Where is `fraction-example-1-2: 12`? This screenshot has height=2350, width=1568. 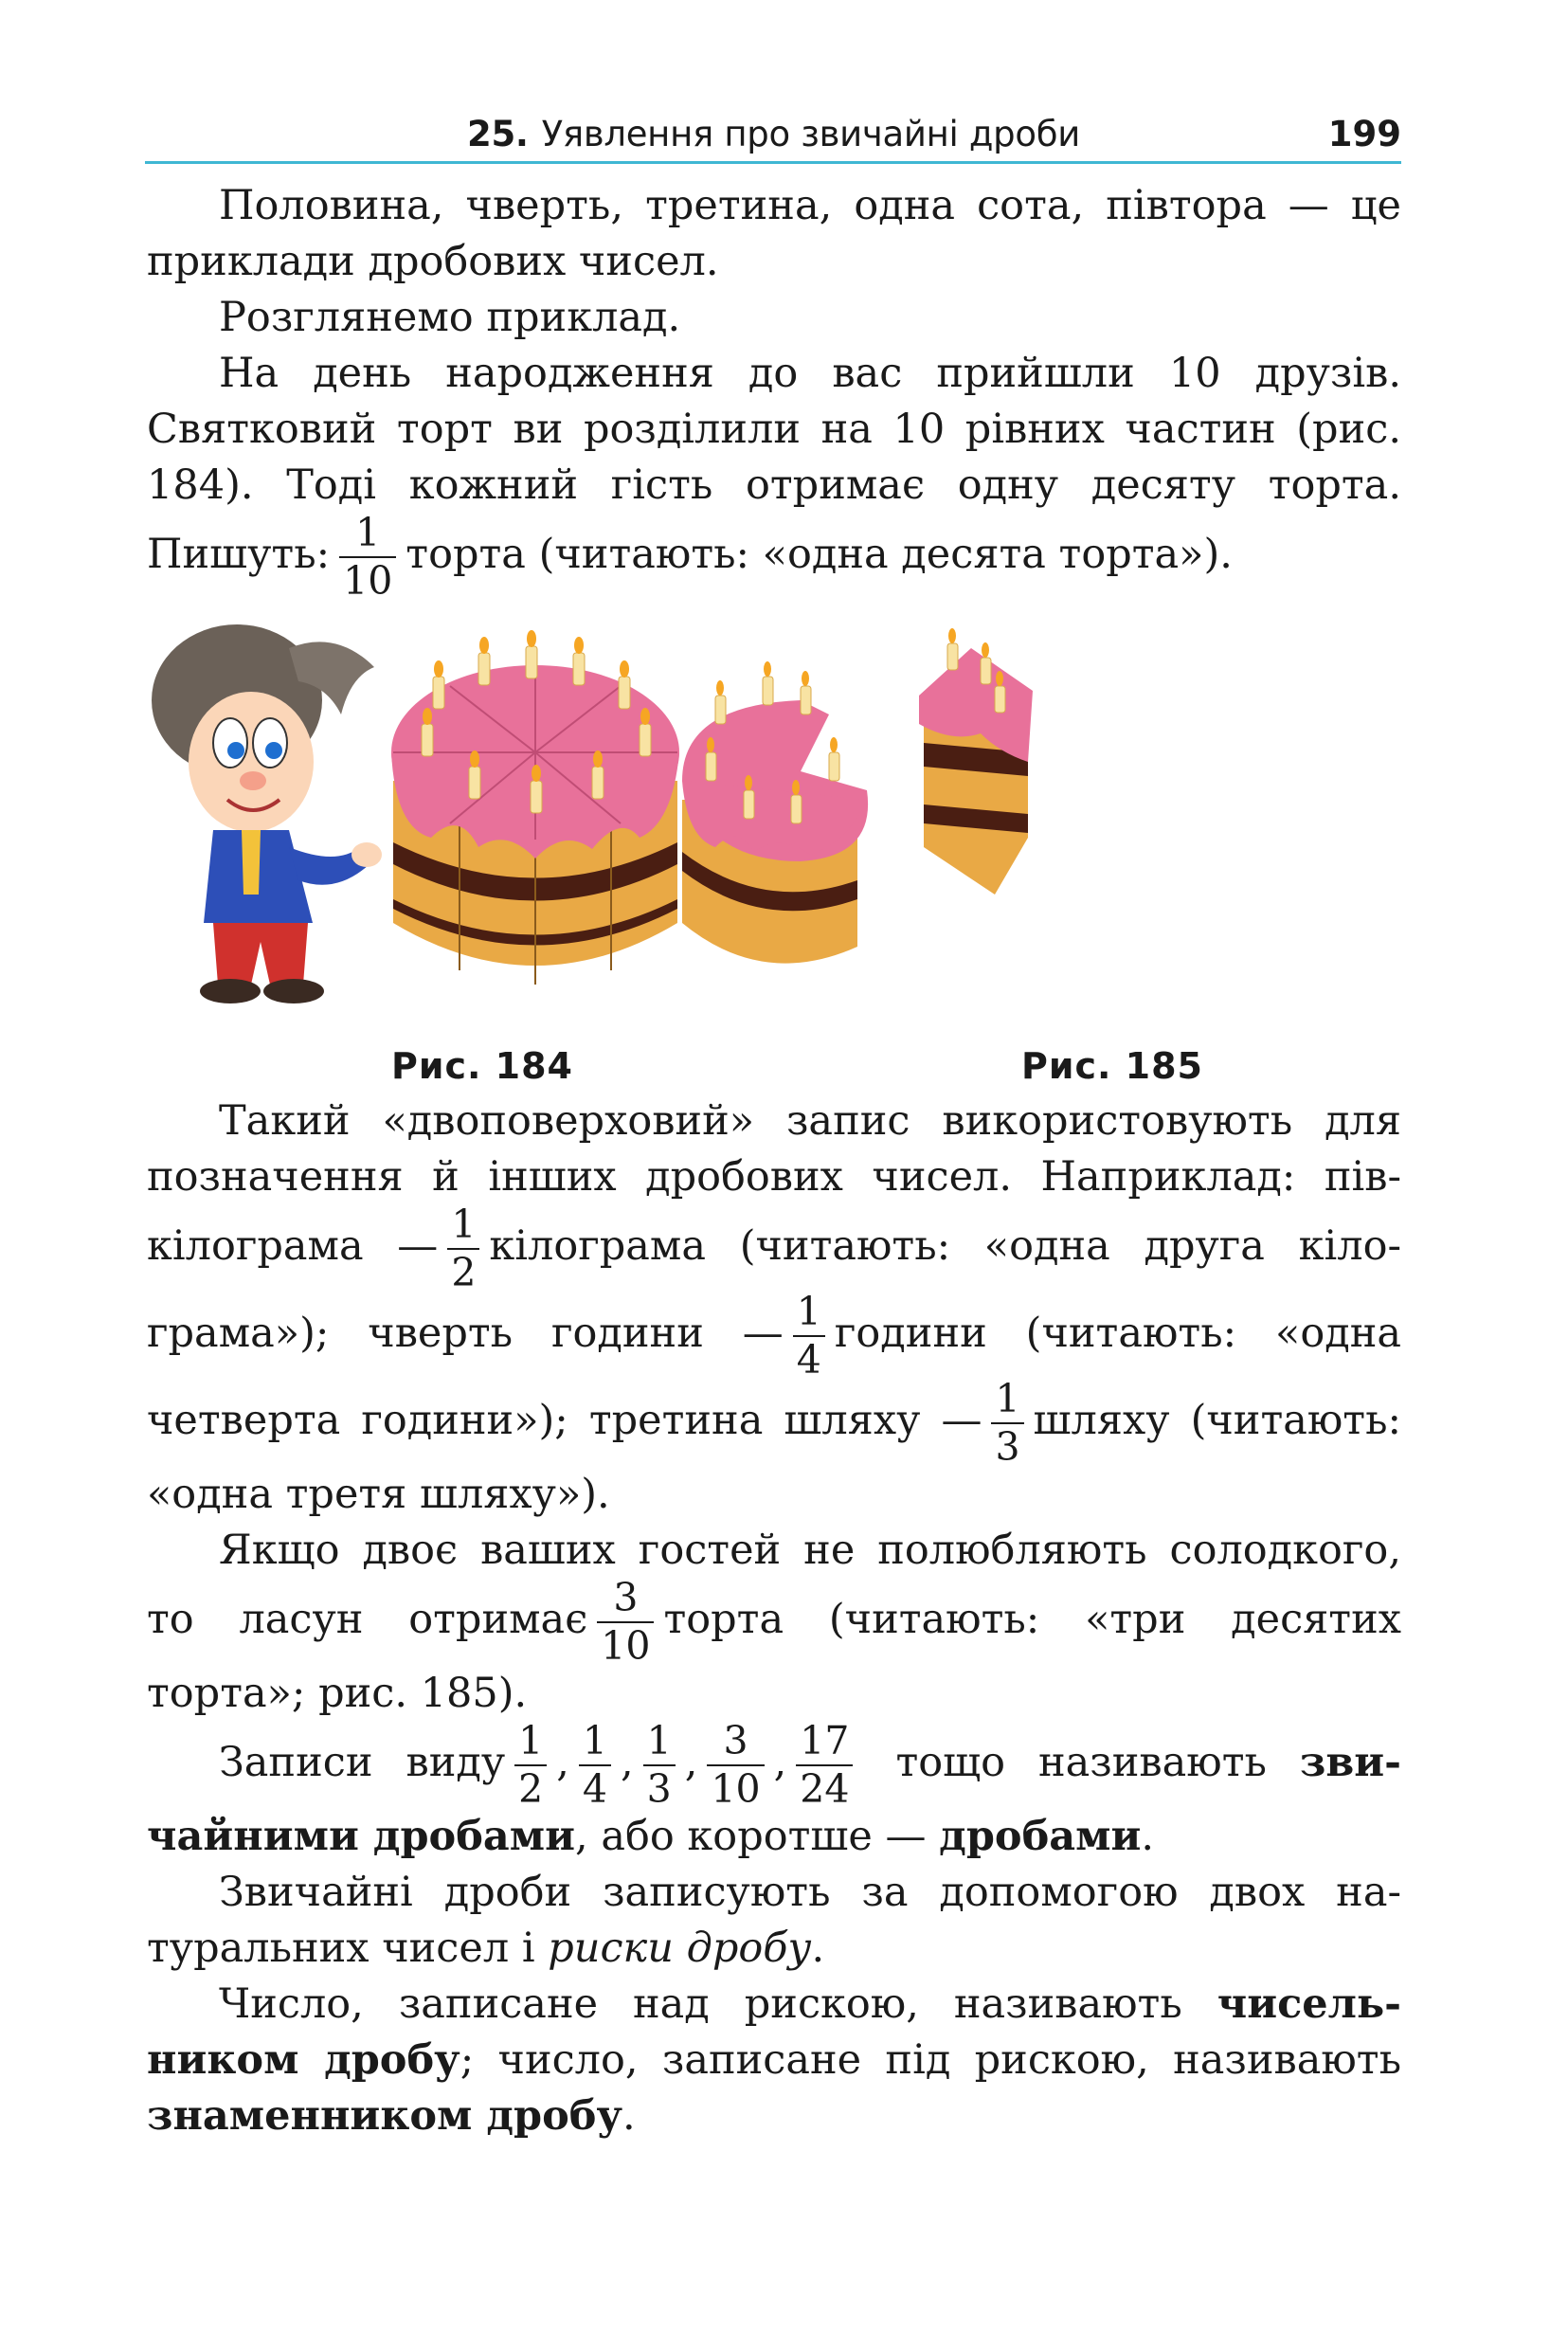
fraction-example-1-2: 12 is located at coordinates (531, 1763).